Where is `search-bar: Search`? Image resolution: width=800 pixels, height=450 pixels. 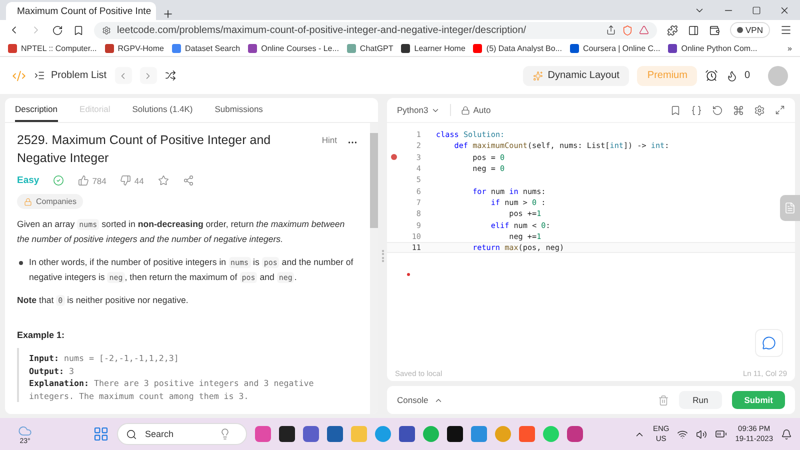 search-bar: Search is located at coordinates (181, 434).